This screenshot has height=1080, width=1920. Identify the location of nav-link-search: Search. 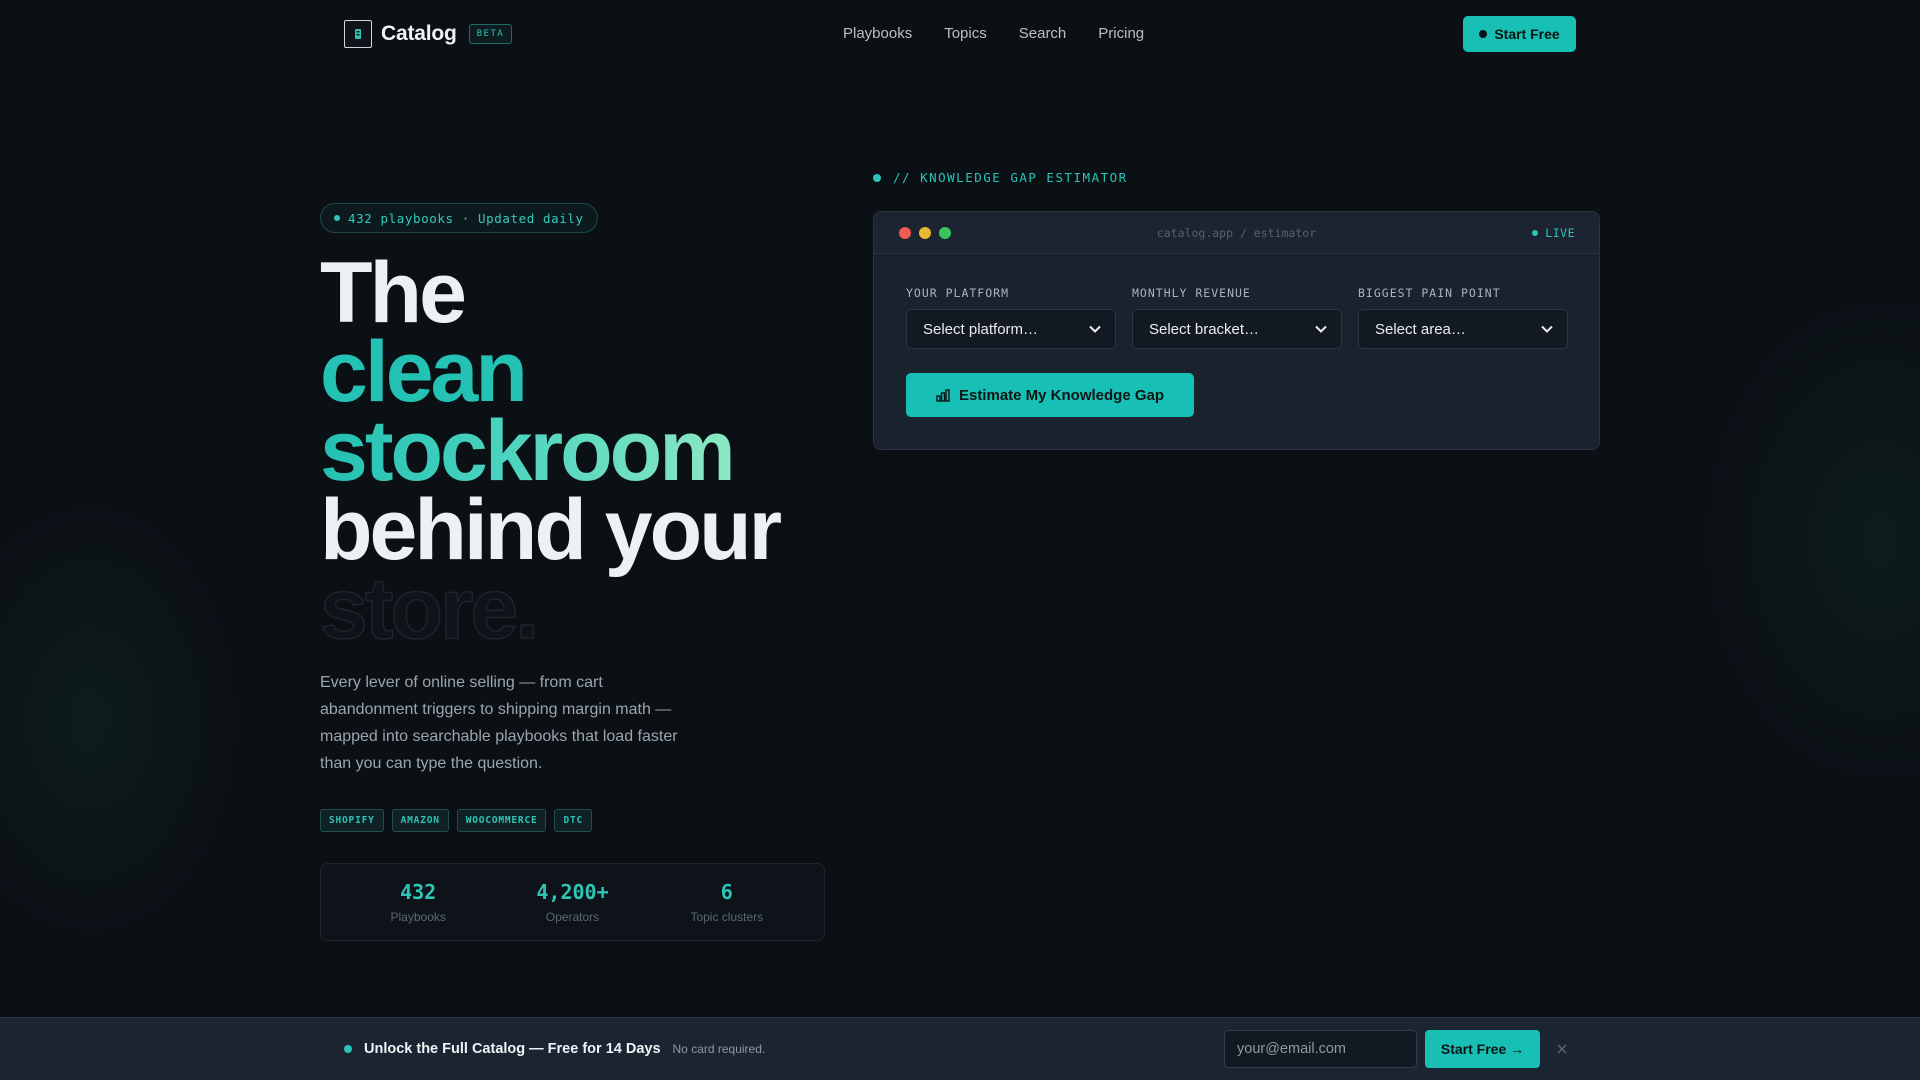
(1043, 33).